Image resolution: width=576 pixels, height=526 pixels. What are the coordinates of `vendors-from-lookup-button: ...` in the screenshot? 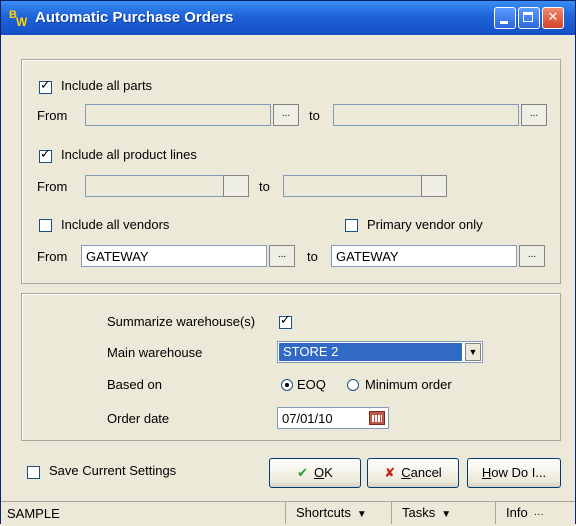 It's located at (282, 256).